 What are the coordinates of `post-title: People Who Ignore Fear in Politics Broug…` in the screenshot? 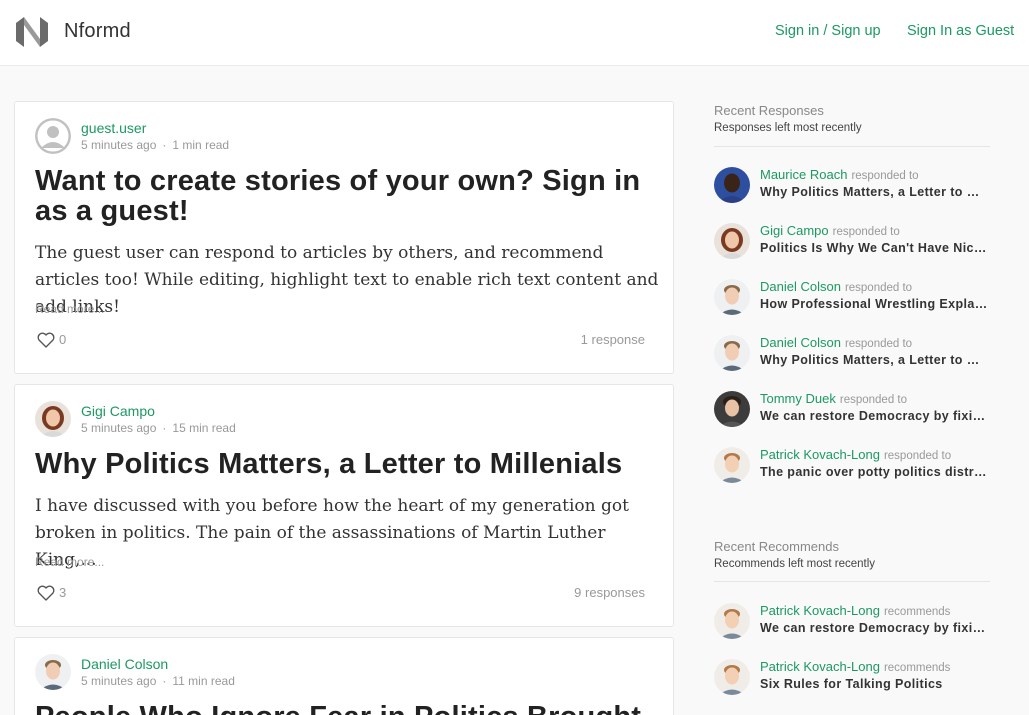 It's located at (347, 708).